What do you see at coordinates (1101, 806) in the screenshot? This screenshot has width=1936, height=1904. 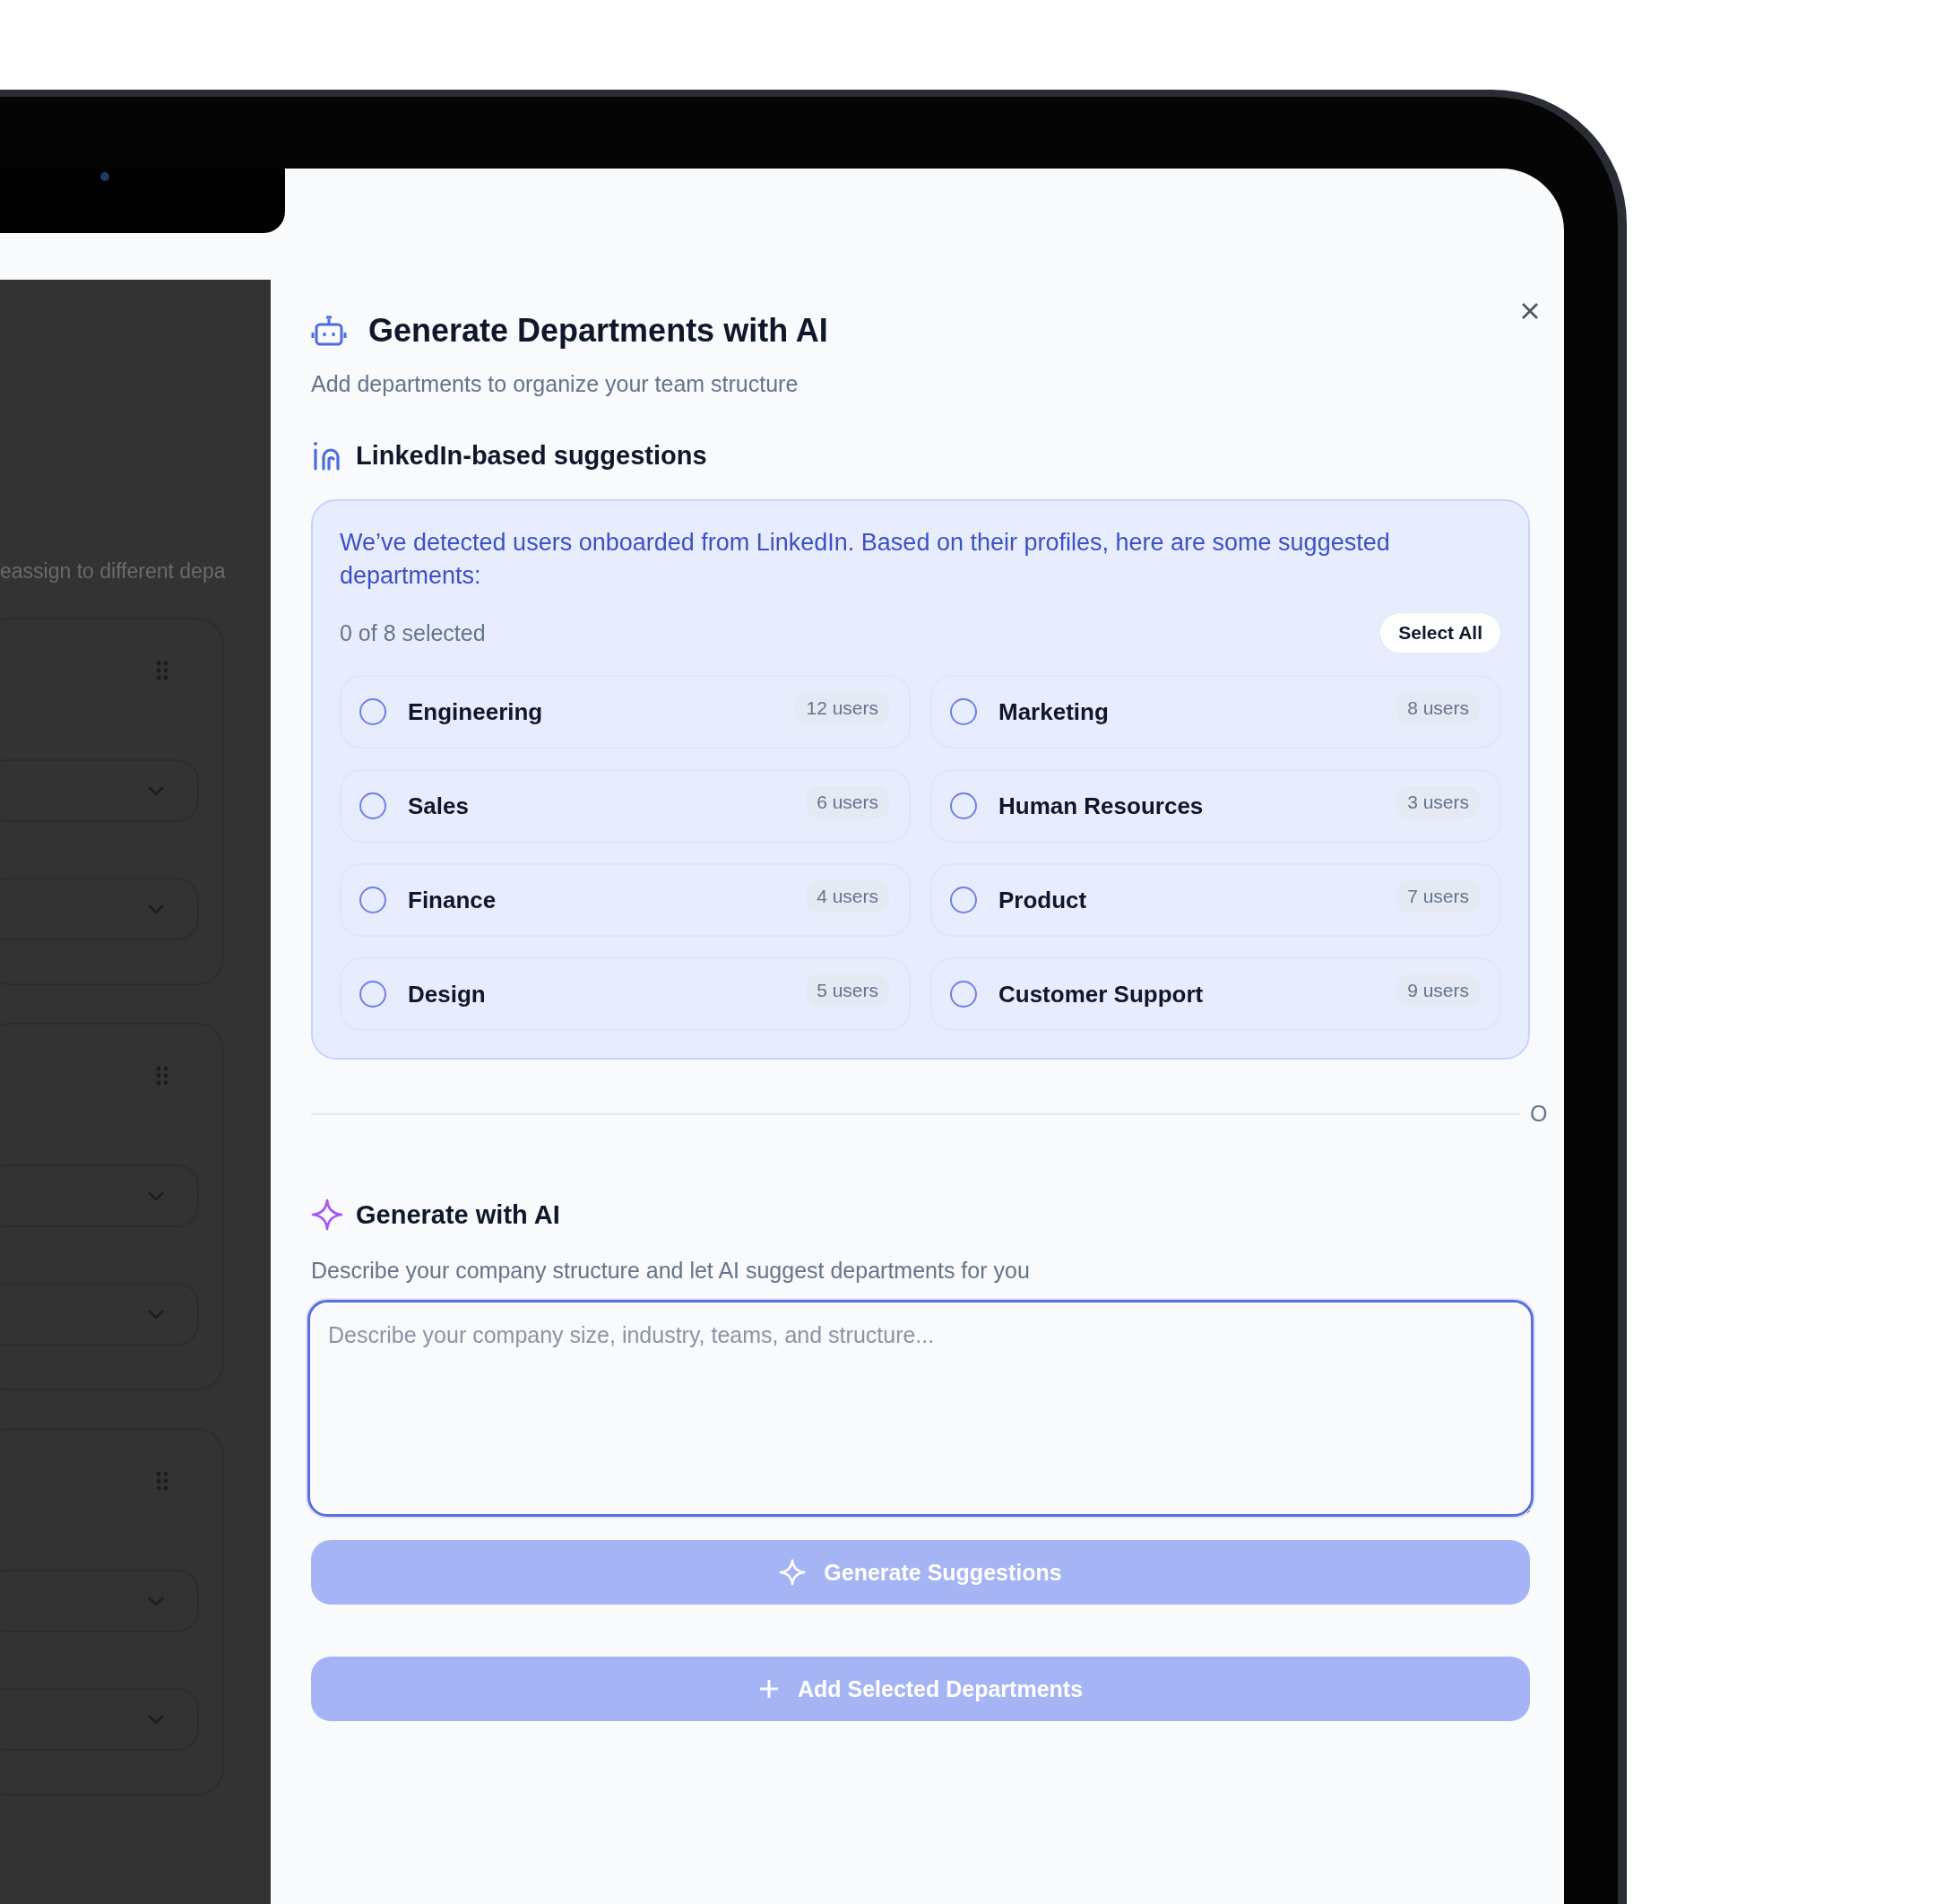 I see `department-name: Human Resources` at bounding box center [1101, 806].